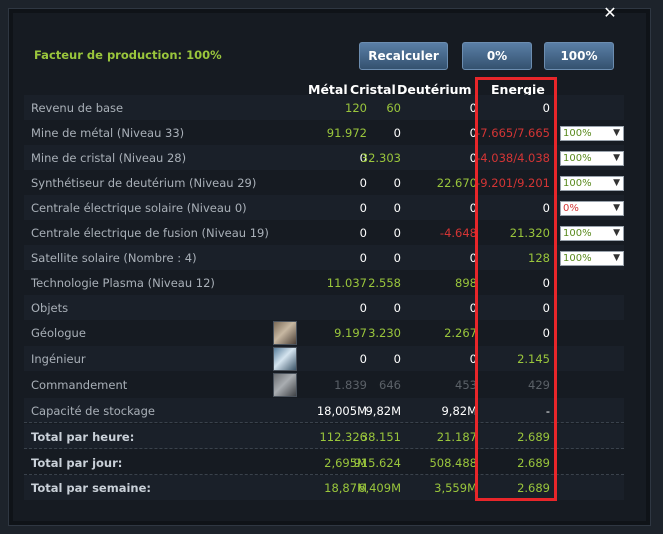 The width and height of the screenshot is (663, 534). What do you see at coordinates (579, 56) in the screenshot?
I see `set-hundred-percent-button: 100%` at bounding box center [579, 56].